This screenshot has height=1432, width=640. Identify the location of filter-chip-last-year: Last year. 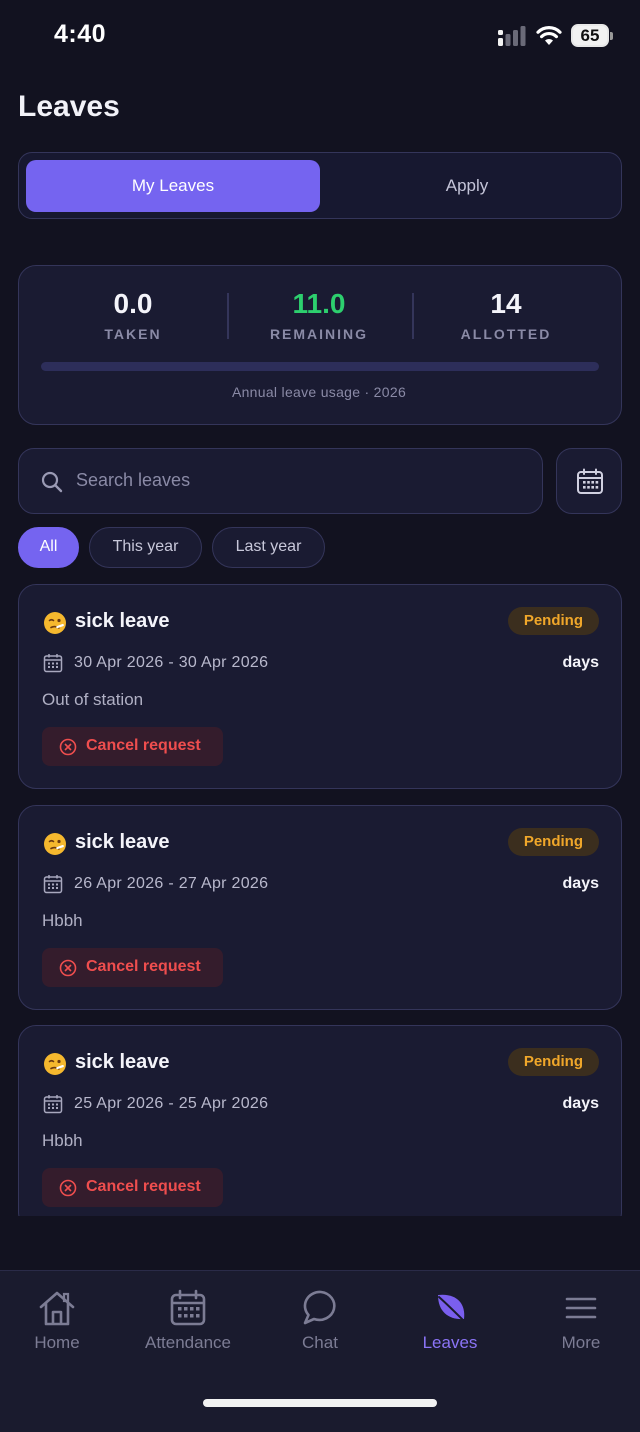
(268, 547).